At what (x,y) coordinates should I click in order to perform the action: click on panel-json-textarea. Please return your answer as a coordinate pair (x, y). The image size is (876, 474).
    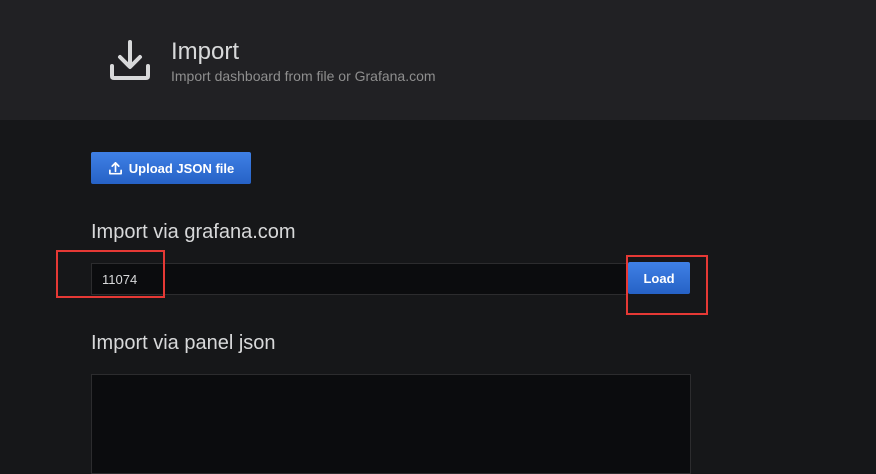
    Looking at the image, I should click on (391, 424).